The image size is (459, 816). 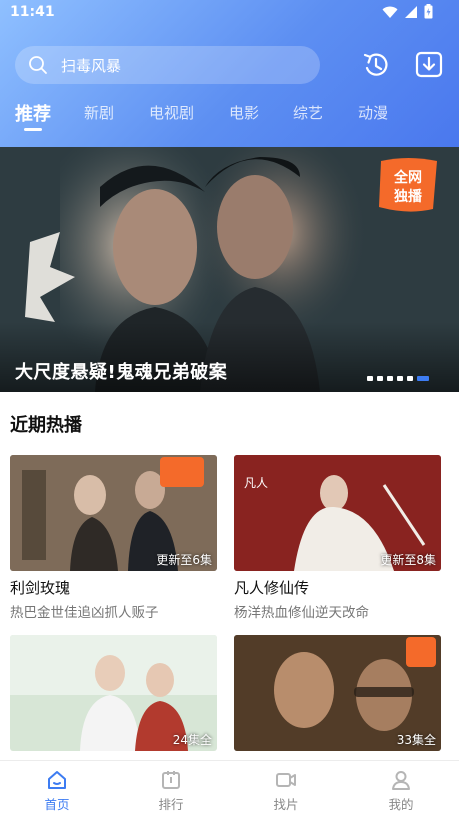 I want to click on card-thumbnail: 凡人 更新至8集, so click(x=337, y=513).